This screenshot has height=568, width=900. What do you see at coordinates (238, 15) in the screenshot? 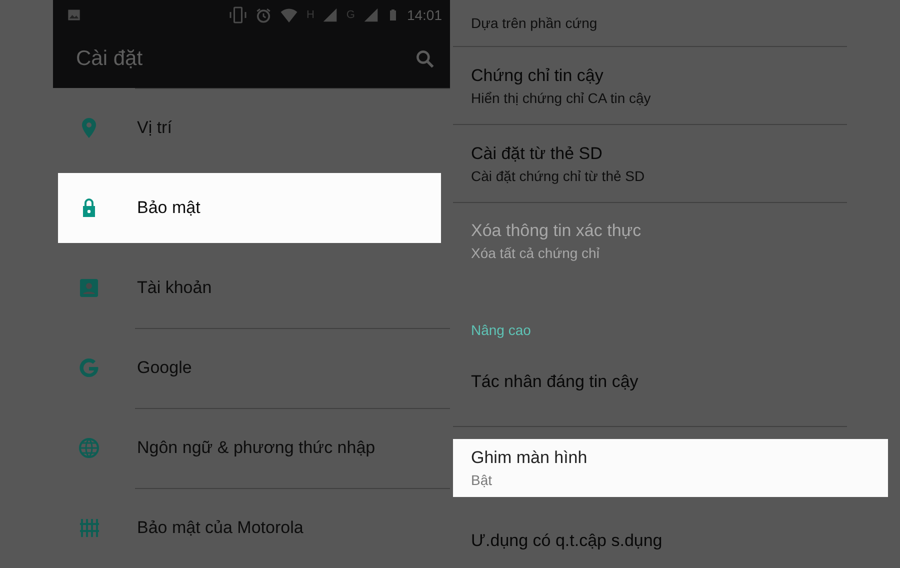
I see `vibrate-icon` at bounding box center [238, 15].